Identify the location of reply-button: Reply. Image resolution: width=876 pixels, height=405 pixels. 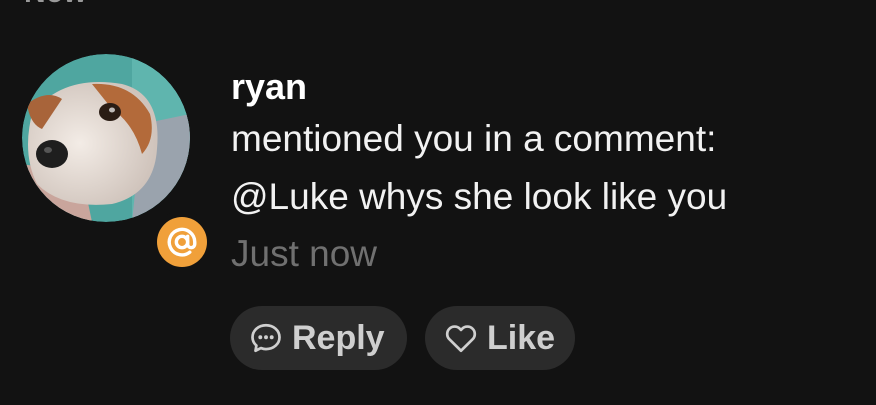
(318, 338).